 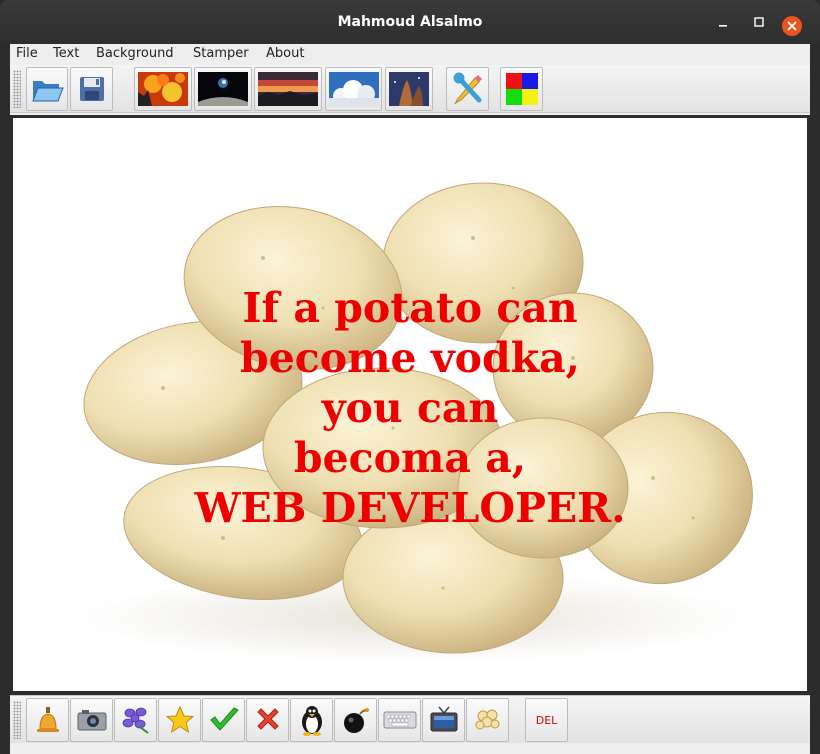 I want to click on save-button, so click(x=91, y=89).